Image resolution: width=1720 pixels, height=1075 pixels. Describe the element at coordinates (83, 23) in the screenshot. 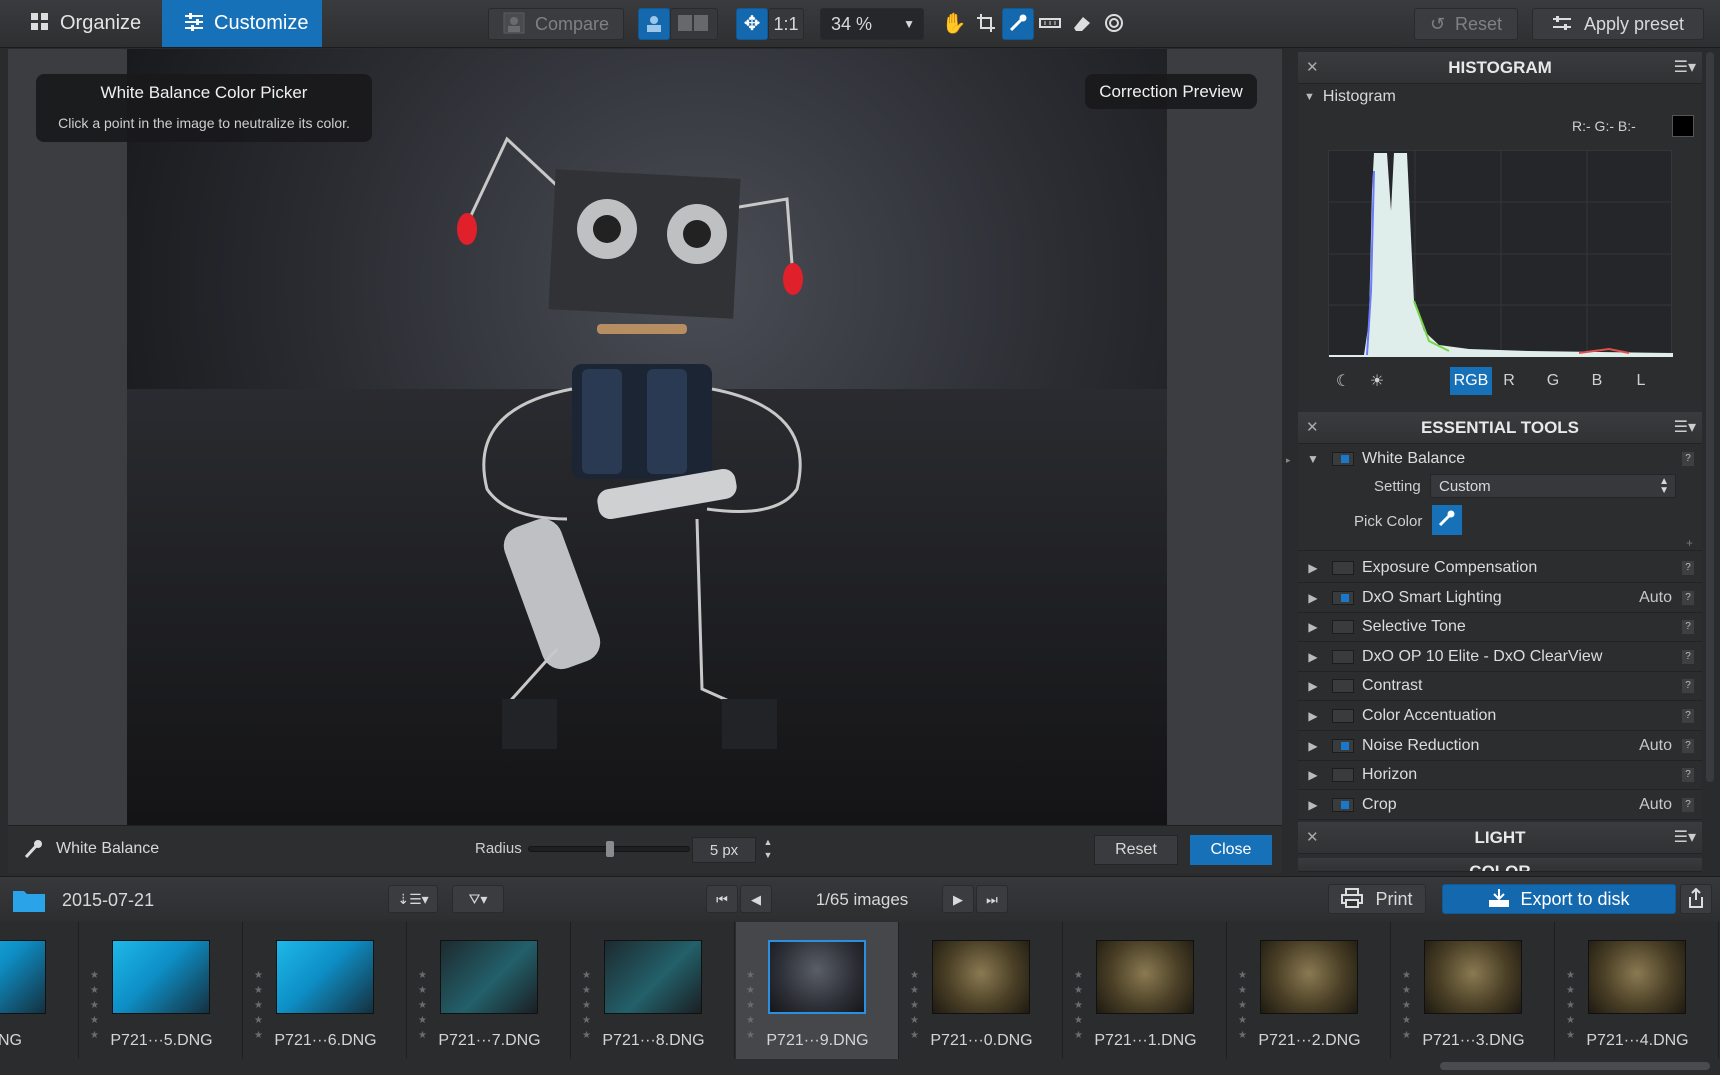

I see `tab-organize: Organize` at that location.